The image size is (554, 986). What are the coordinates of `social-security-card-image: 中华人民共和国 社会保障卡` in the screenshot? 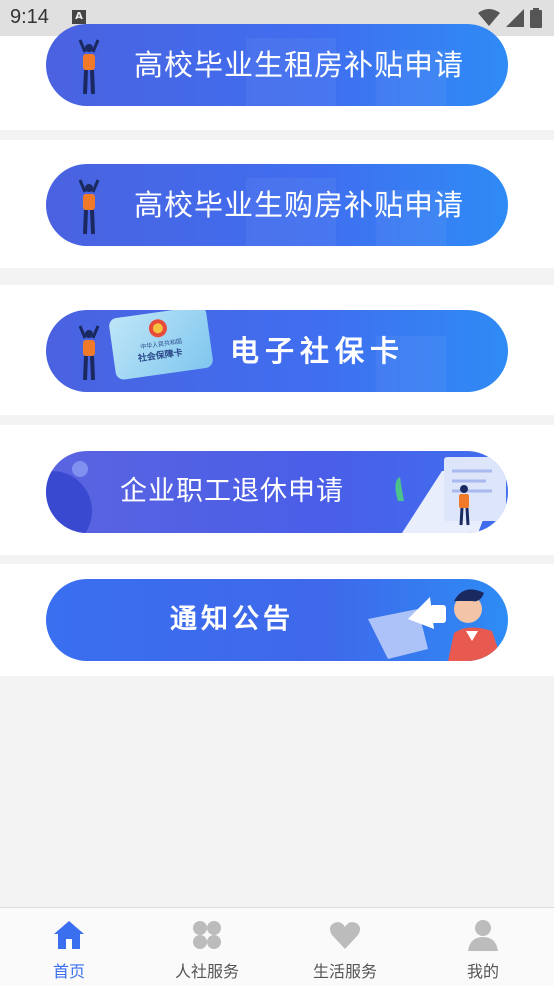 It's located at (161, 345).